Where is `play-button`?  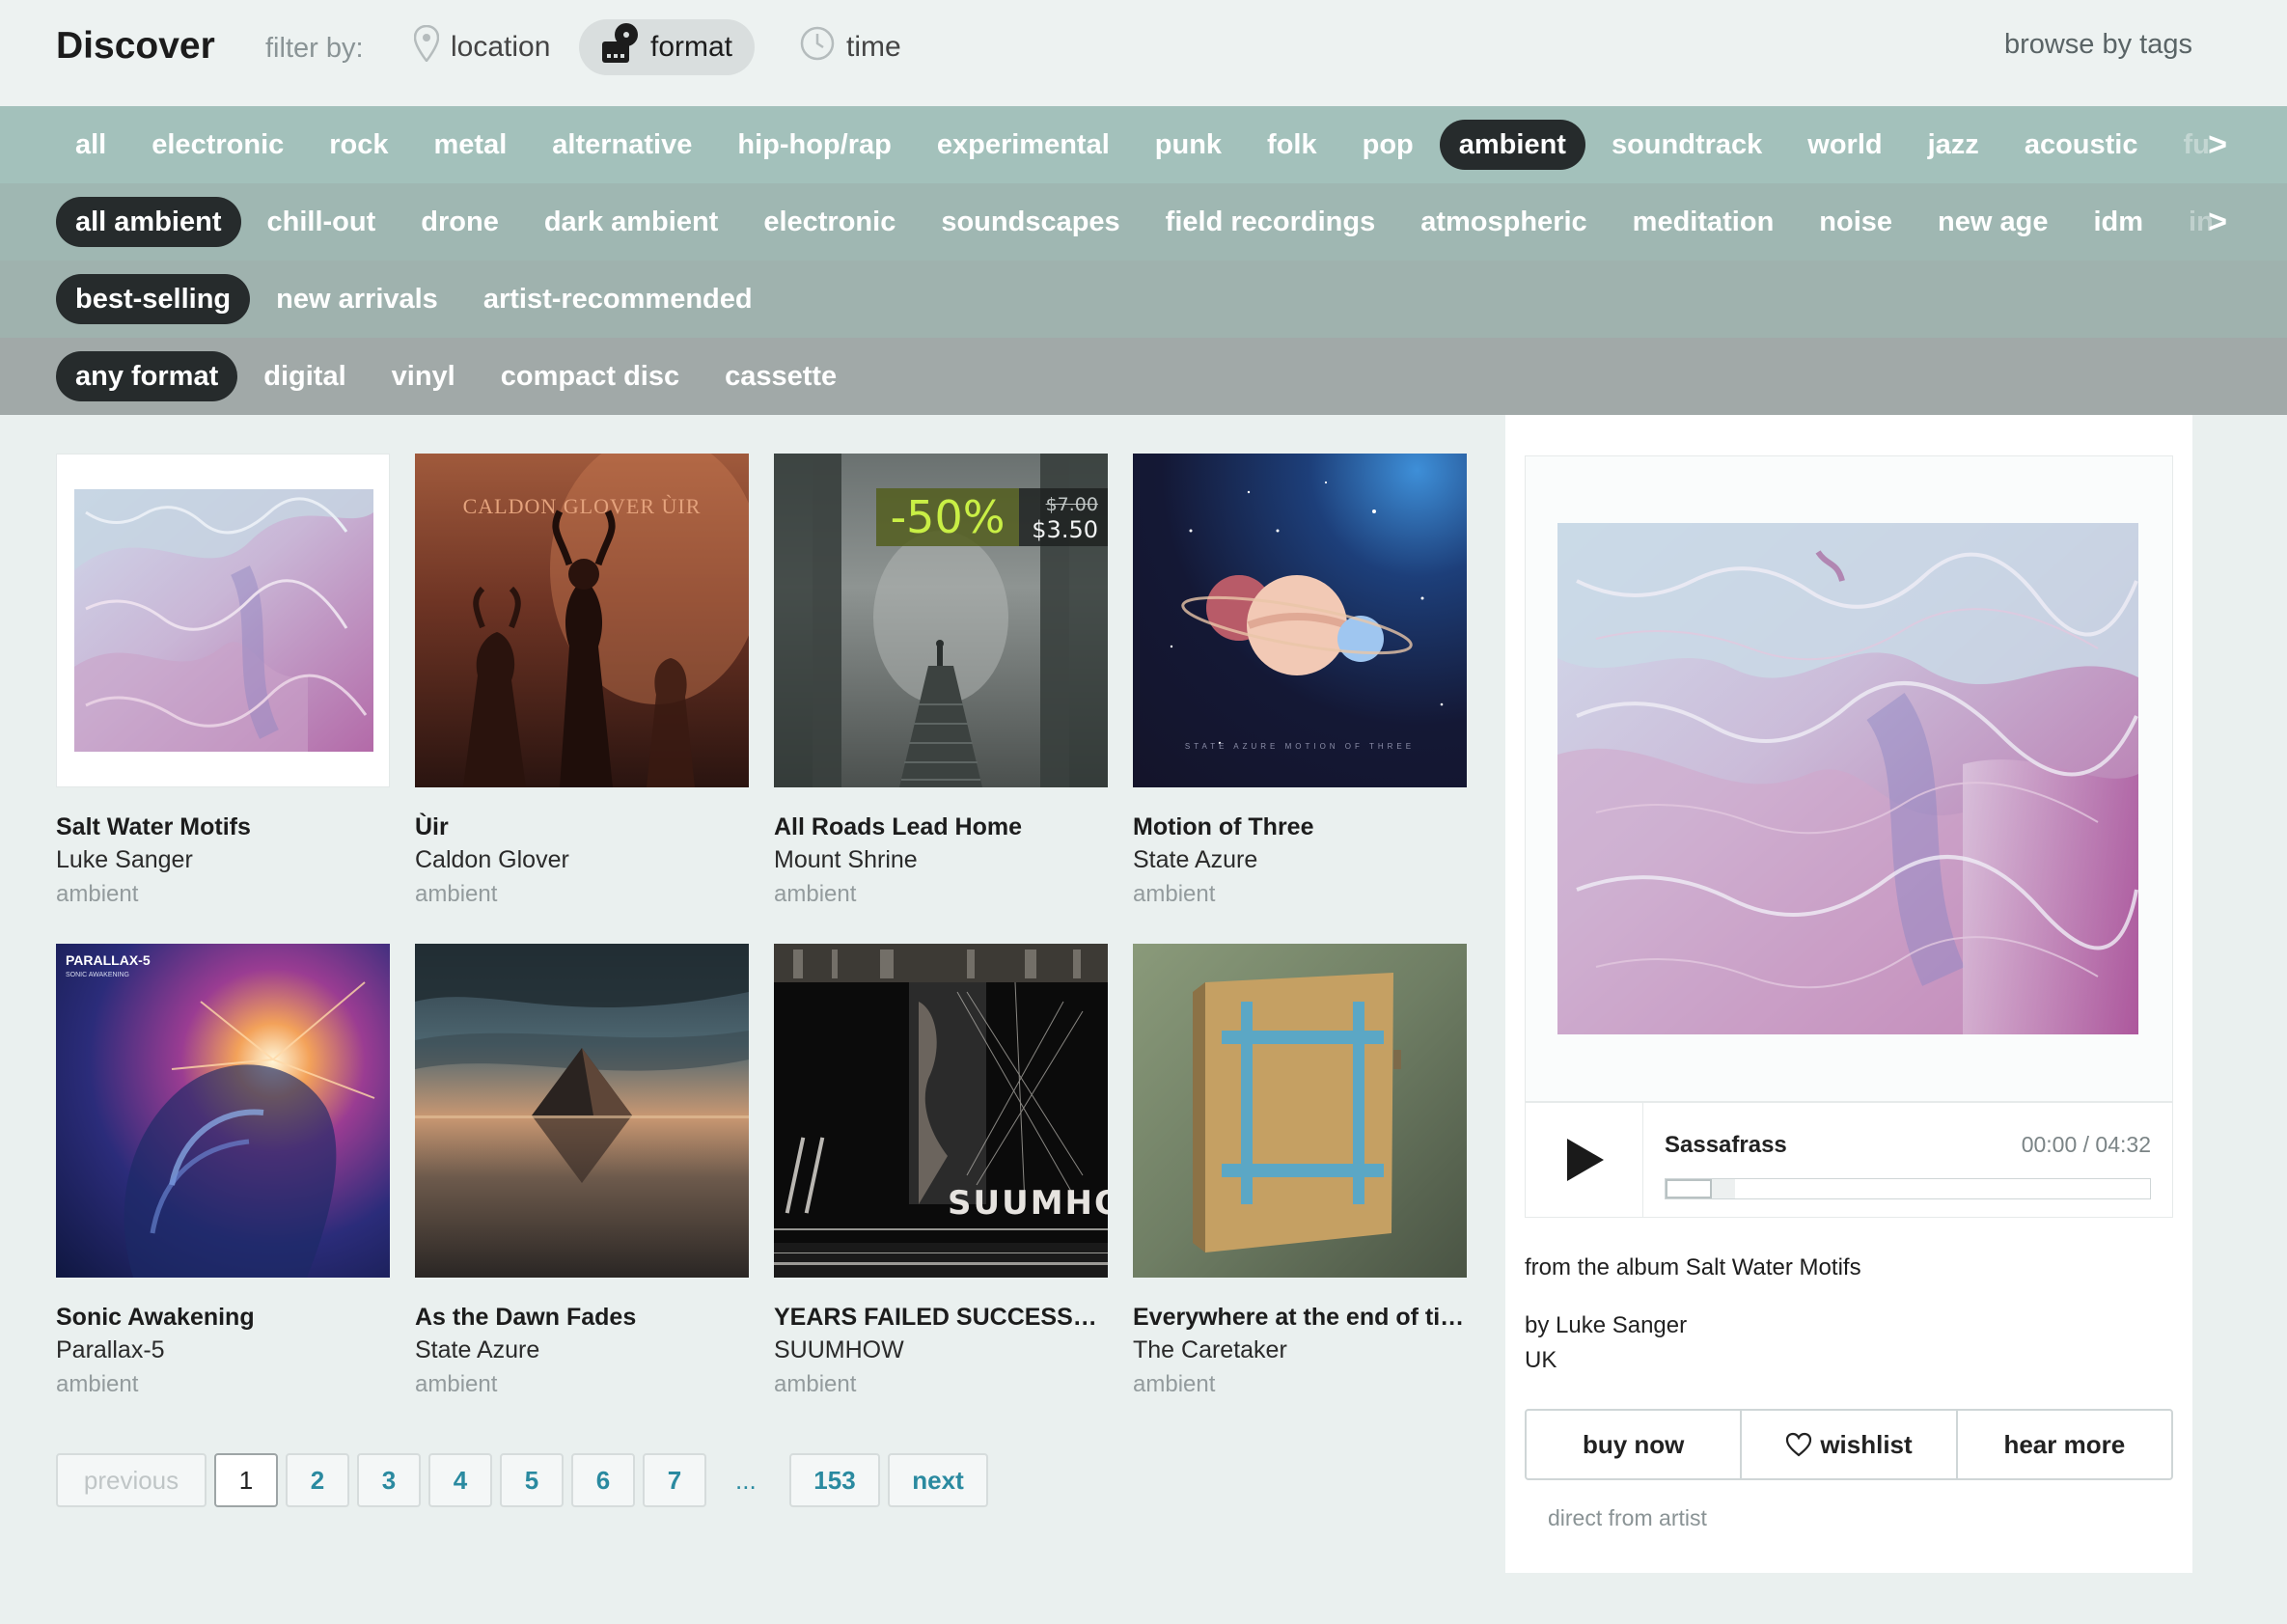 play-button is located at coordinates (1584, 1160).